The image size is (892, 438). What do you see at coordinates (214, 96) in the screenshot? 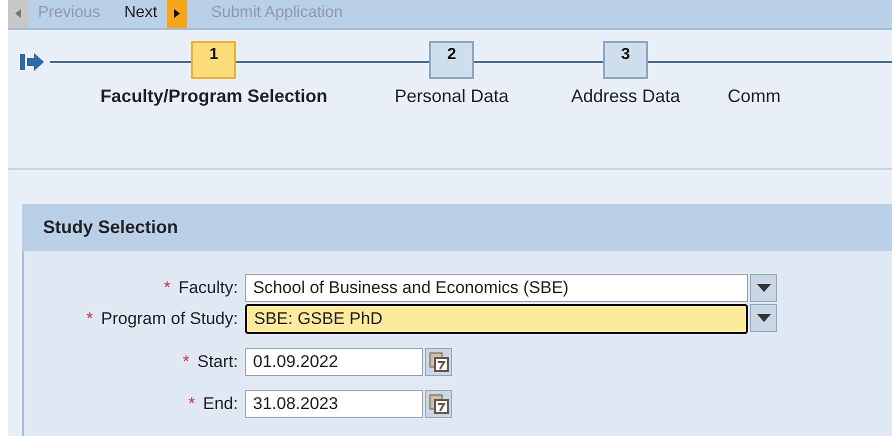
I see `step-label: Faculty/Program Selection` at bounding box center [214, 96].